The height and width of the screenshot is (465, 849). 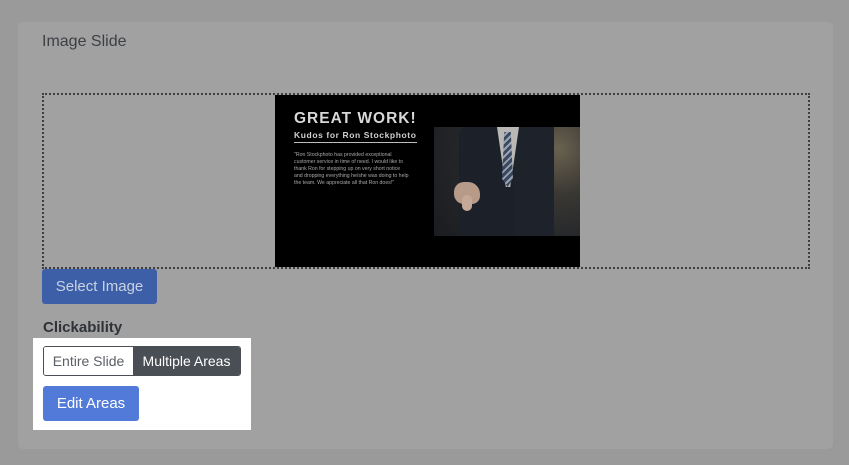 I want to click on slide-subtitle: Kudos for Ron Stockphoto, so click(x=355, y=136).